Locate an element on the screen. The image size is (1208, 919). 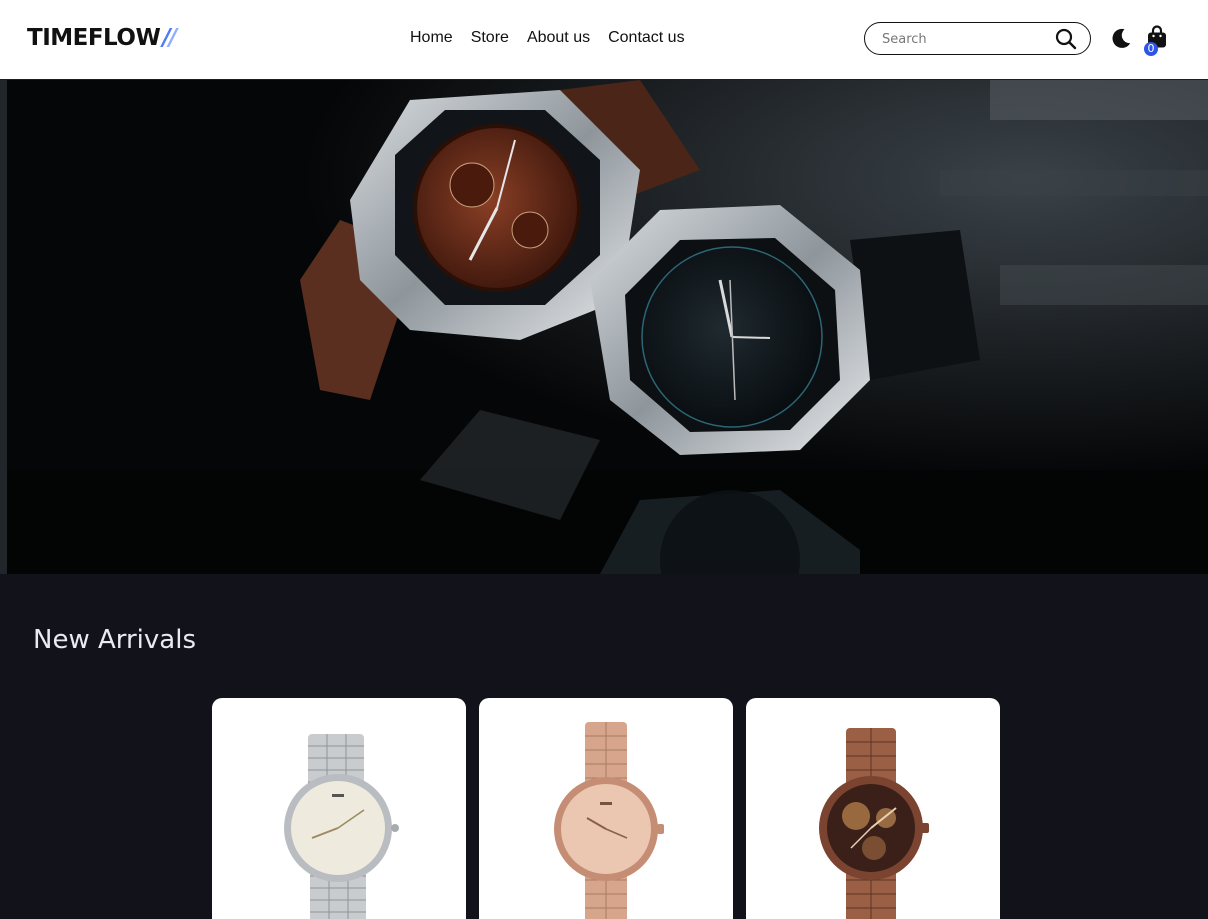
main-nav: Home Store About us Contact us is located at coordinates (547, 38).